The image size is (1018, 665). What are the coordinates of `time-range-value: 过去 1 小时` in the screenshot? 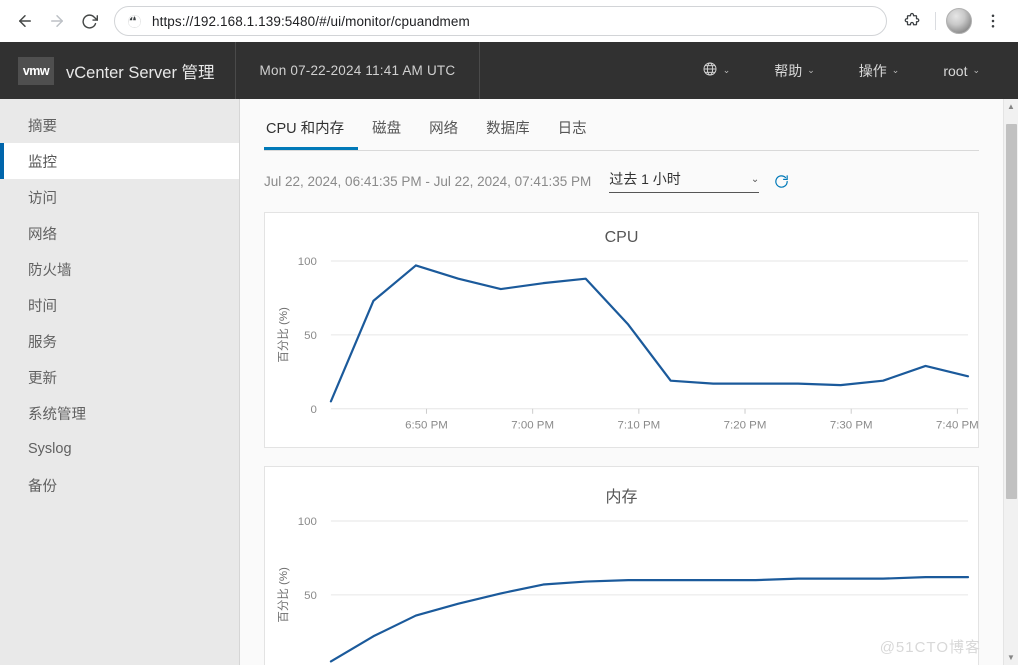 It's located at (645, 179).